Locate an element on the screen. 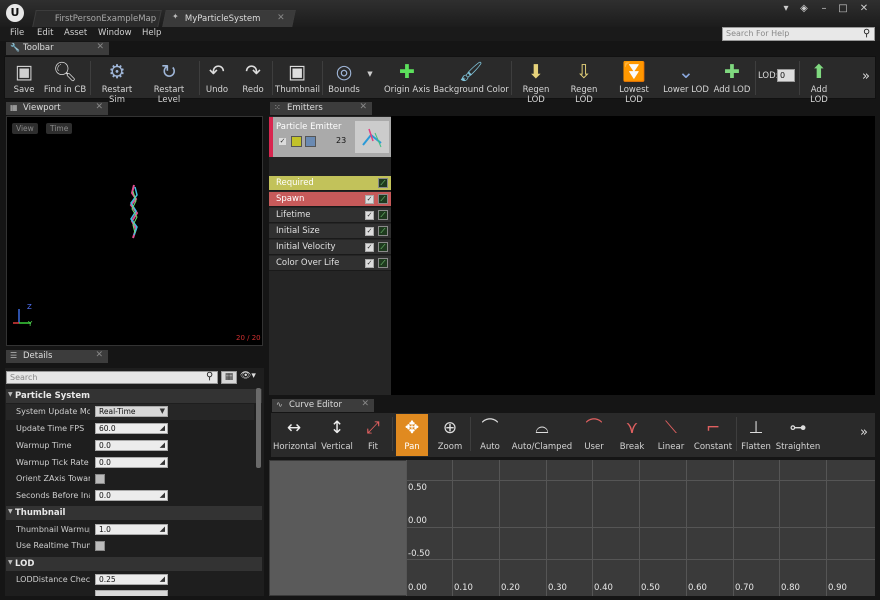 This screenshot has width=880, height=600. toolbar-overflow-button: » is located at coordinates (866, 89).